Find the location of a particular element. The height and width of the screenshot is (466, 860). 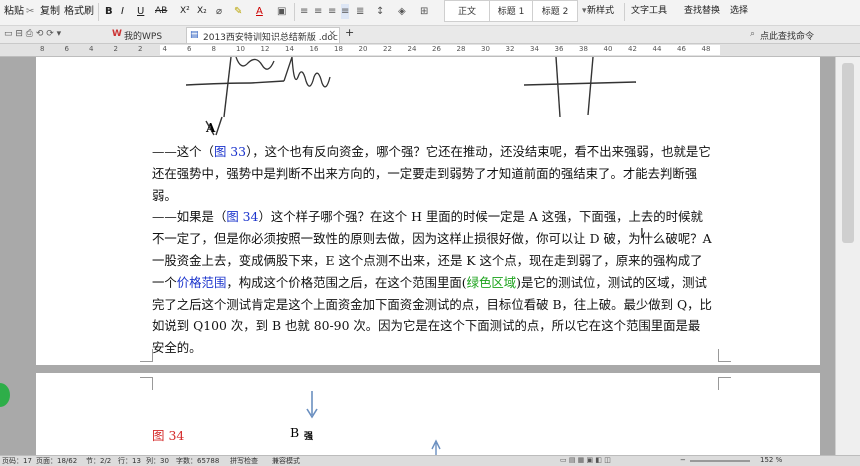

align-center-icon: ≡ is located at coordinates (318, 11).